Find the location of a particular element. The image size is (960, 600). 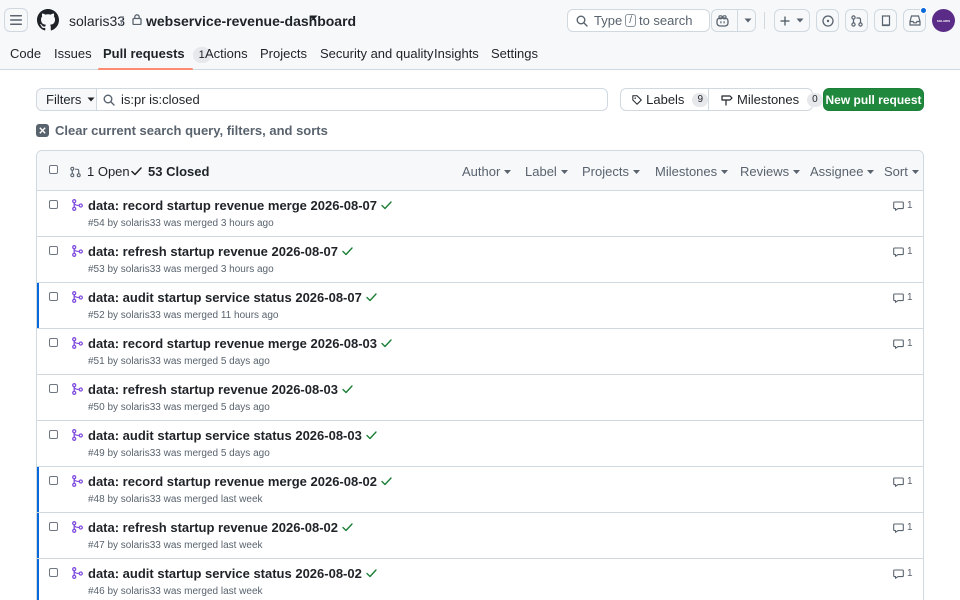

tab-pull-requests: Pull requests 1 is located at coordinates (157, 54).